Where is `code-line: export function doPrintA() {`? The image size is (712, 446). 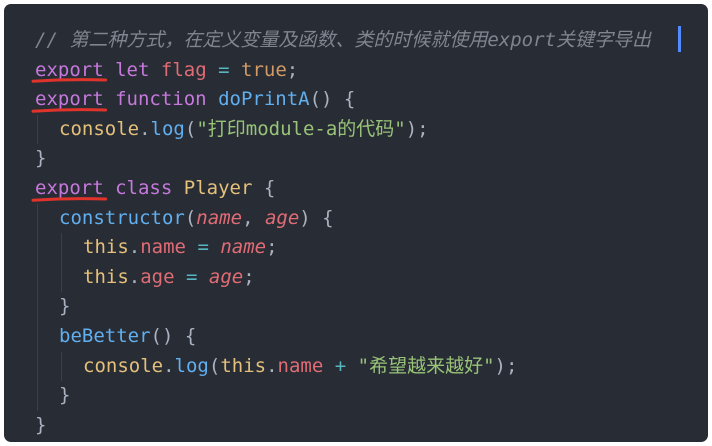 code-line: export function doPrintA() { is located at coordinates (343, 100).